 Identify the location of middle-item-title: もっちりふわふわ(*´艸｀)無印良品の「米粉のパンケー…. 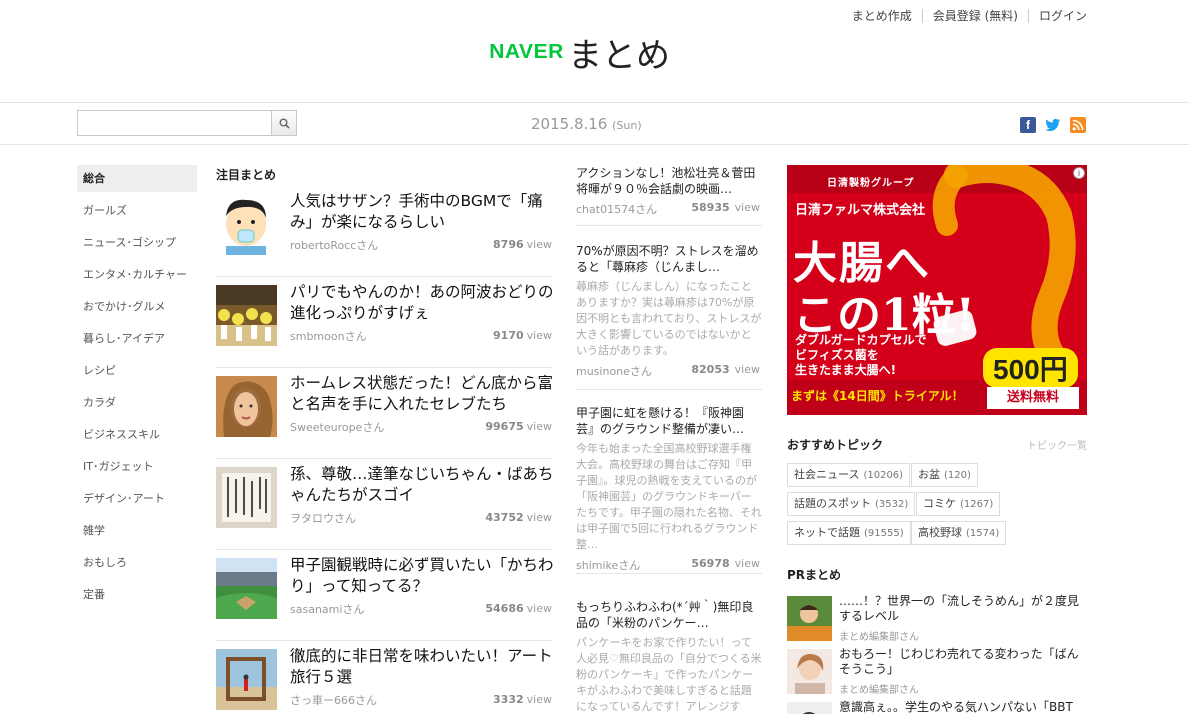
(669, 615).